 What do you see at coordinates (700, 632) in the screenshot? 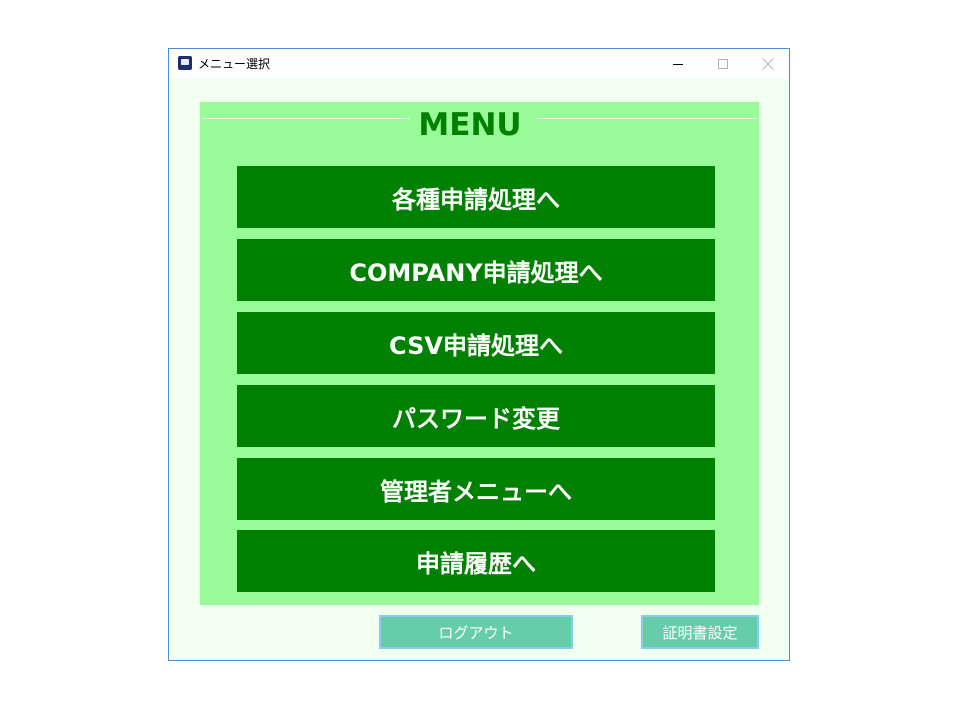
I see `certificate-settings-button: 証明書設定` at bounding box center [700, 632].